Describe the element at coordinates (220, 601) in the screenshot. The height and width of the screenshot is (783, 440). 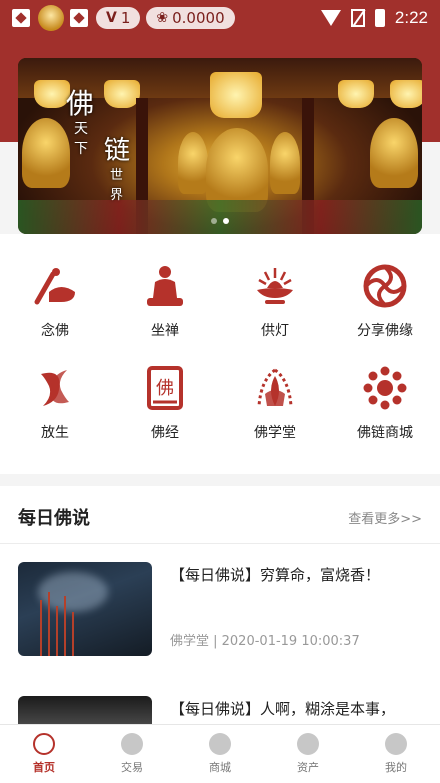
I see `article-item: 【每日佛说】穷算命，富烧香！ 佛学堂 | 2020-01-19 10:00:37` at that location.